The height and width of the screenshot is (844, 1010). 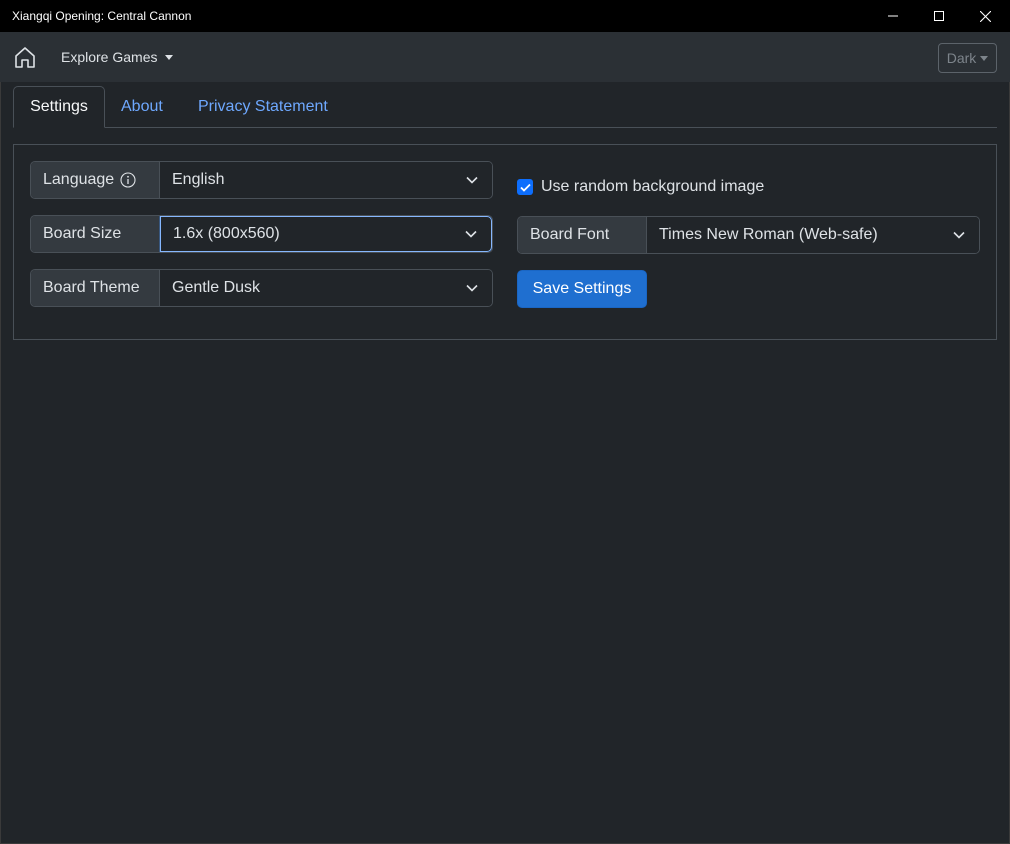 I want to click on board-theme-label: Board Theme, so click(x=91, y=287).